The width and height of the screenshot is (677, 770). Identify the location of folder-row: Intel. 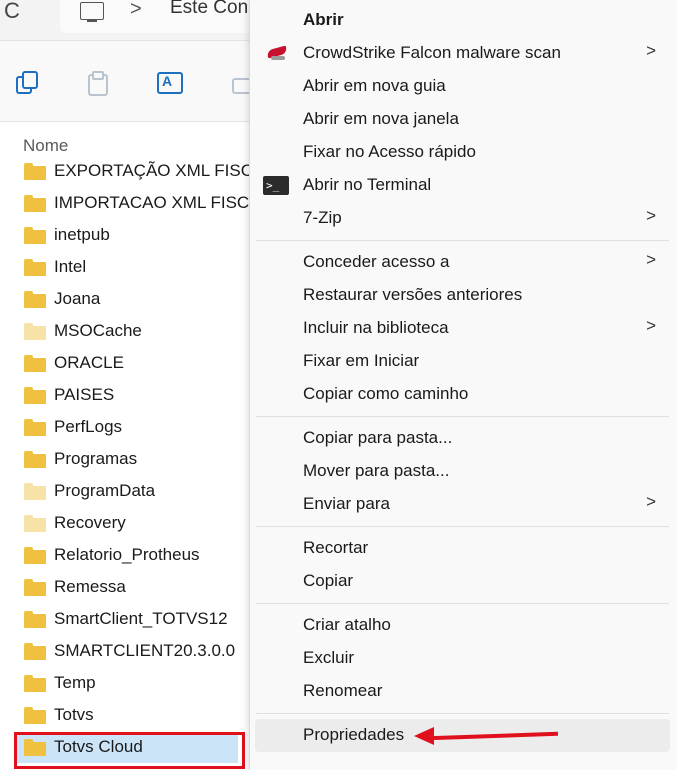
(125, 268).